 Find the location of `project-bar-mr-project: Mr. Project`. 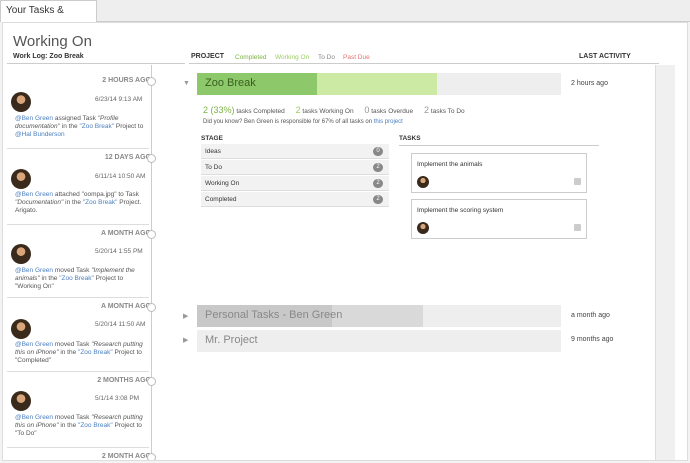

project-bar-mr-project: Mr. Project is located at coordinates (379, 341).